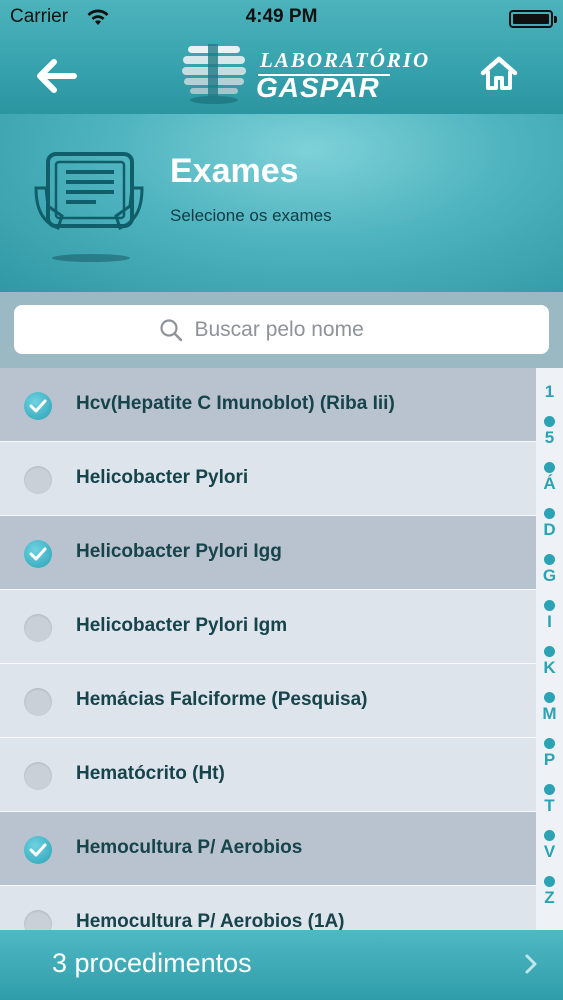 The height and width of the screenshot is (1000, 563). What do you see at coordinates (235, 403) in the screenshot?
I see `exam-name: Hcv(Hepatite C Imunoblot) (Riba Iii)` at bounding box center [235, 403].